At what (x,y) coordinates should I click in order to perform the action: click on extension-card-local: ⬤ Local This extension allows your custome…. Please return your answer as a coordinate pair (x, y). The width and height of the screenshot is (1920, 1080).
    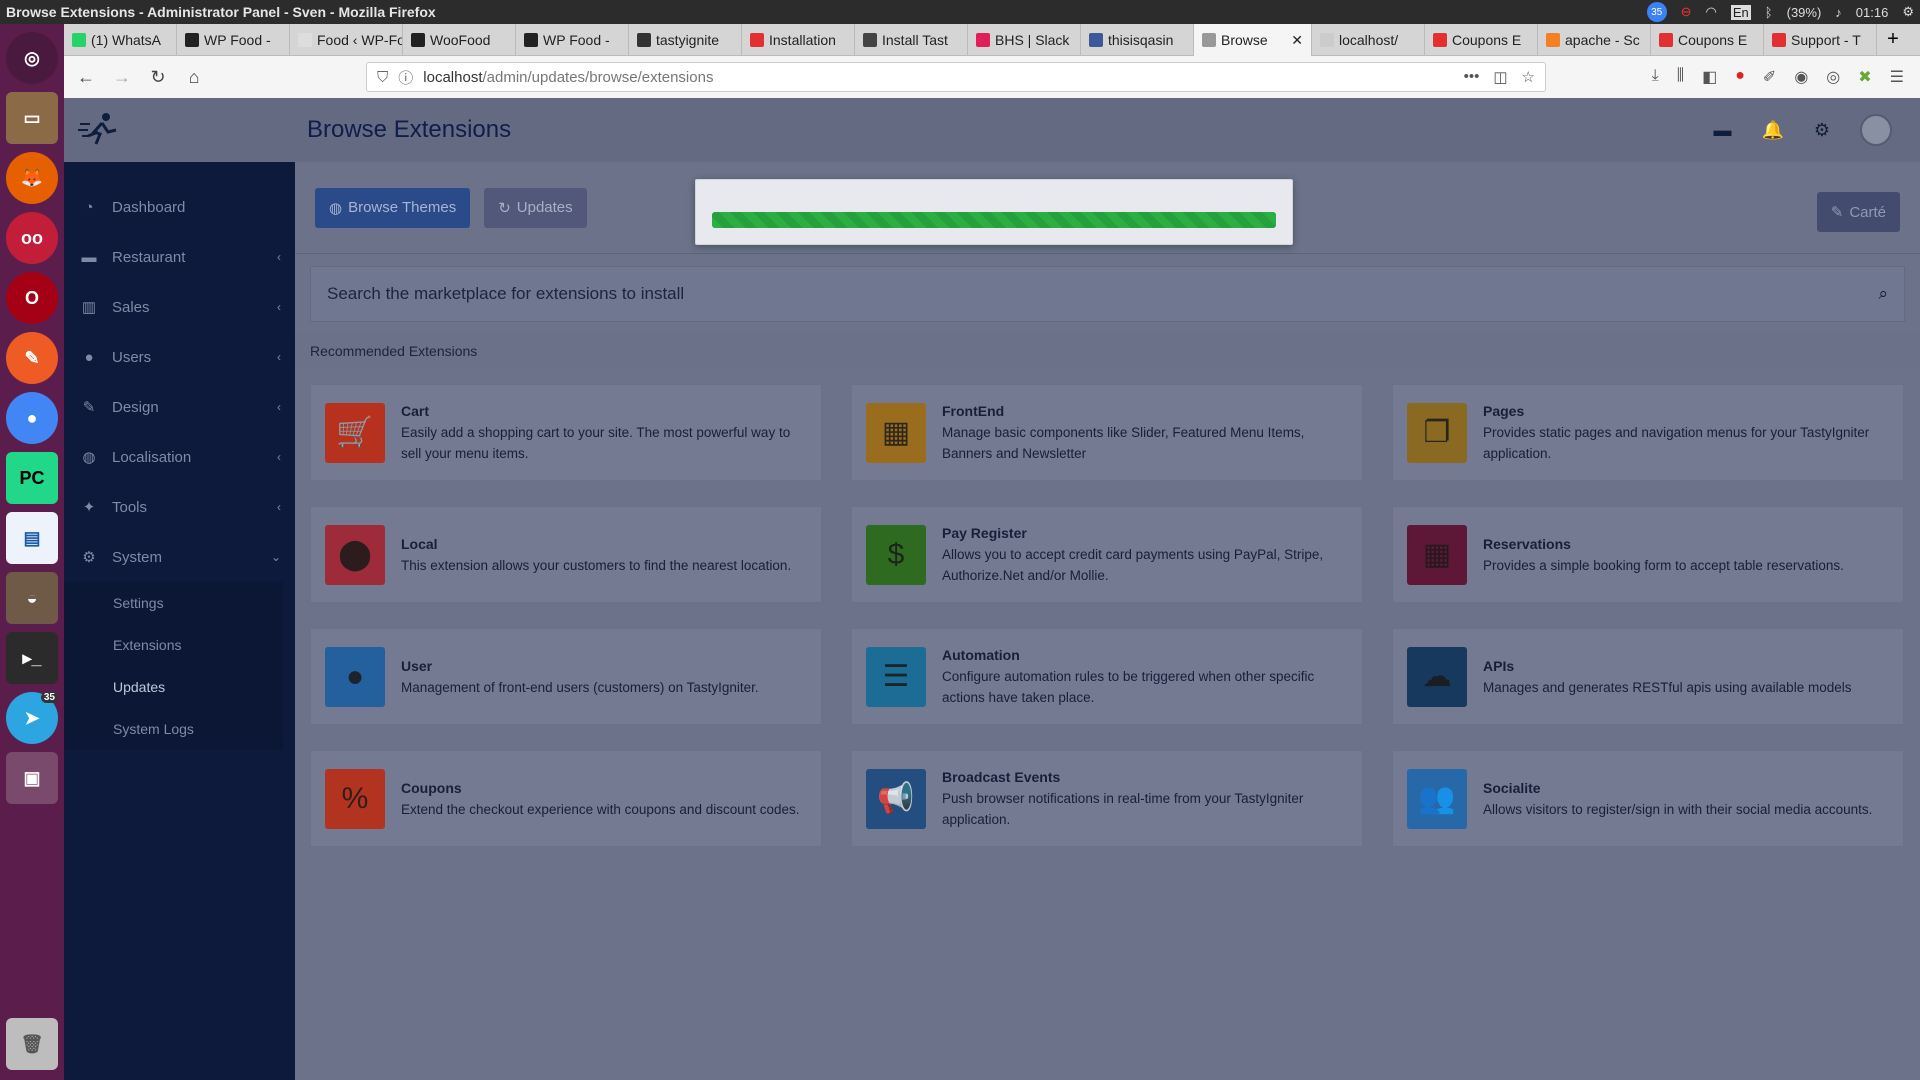
    Looking at the image, I should click on (566, 554).